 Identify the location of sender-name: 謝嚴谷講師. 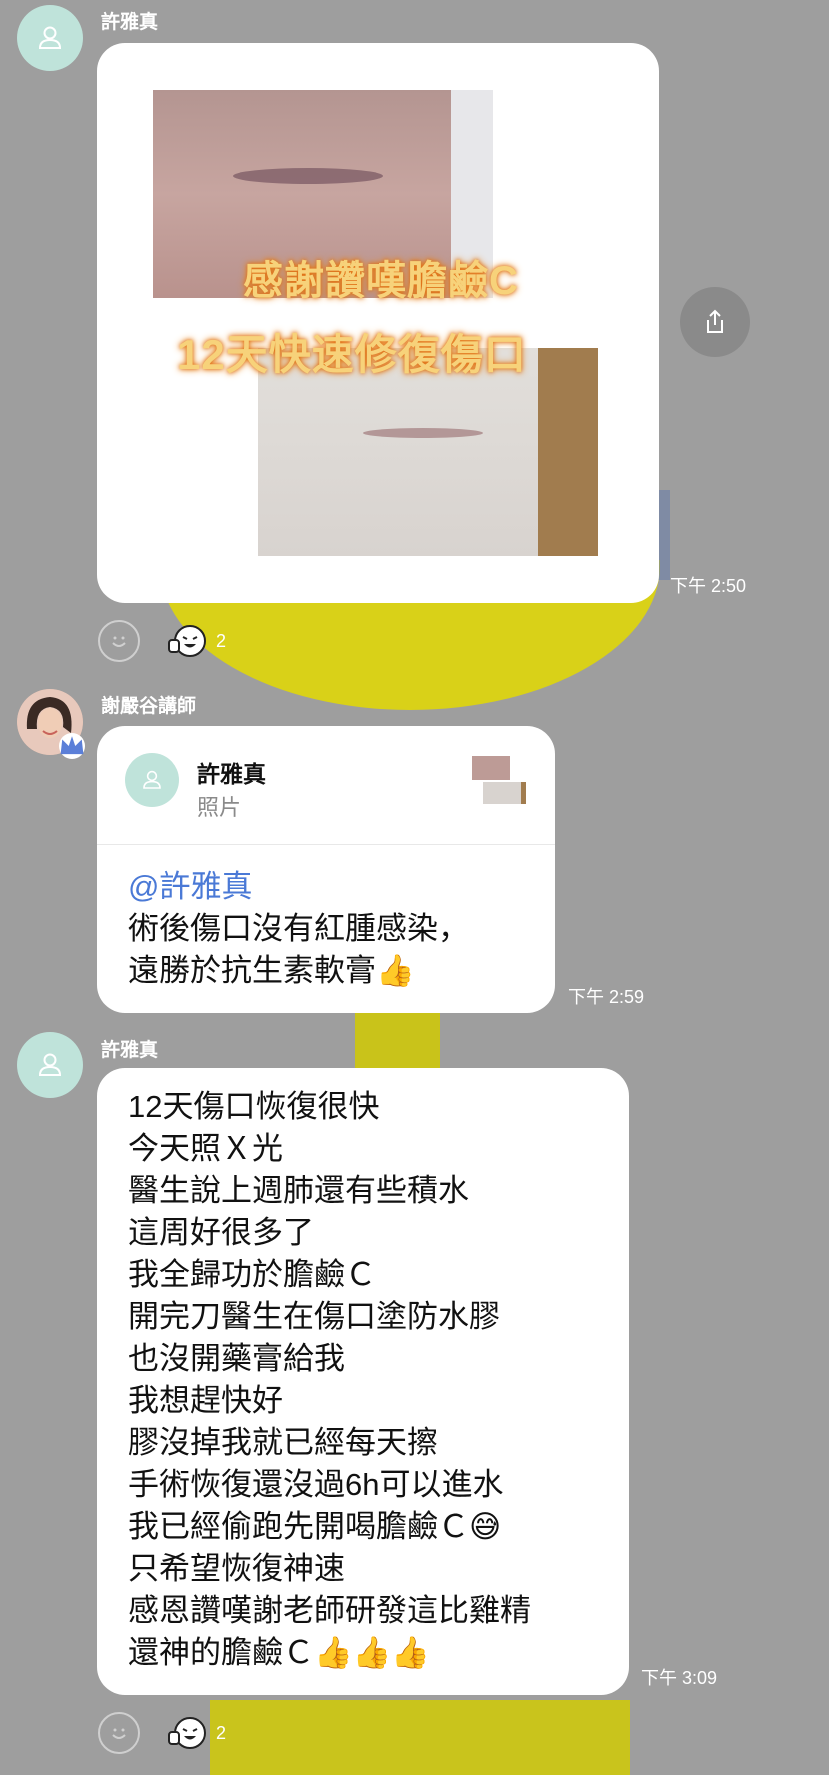
(149, 706).